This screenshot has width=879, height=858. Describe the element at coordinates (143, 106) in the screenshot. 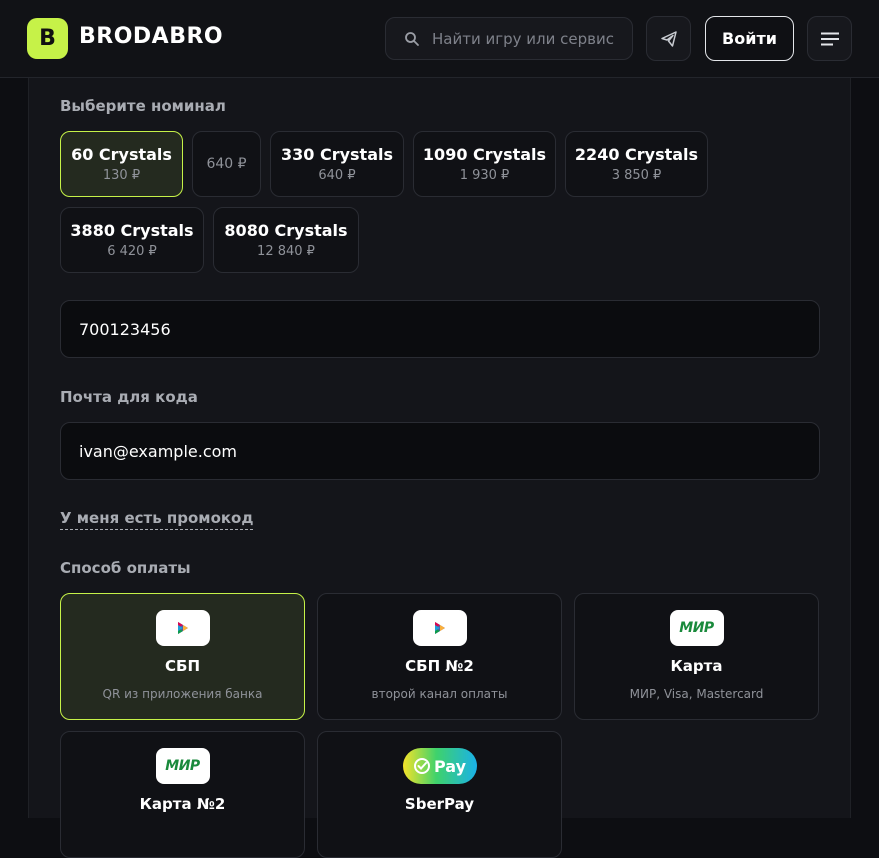

I see `nominal-label: Выберите номинал` at that location.